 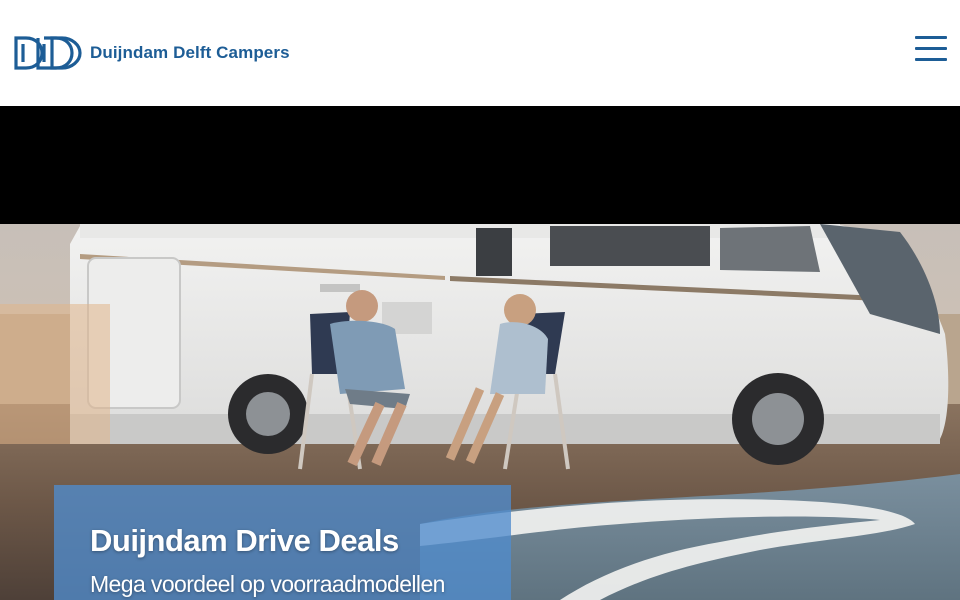 I want to click on brand-name: Duijndam Delft Campers, so click(x=190, y=52).